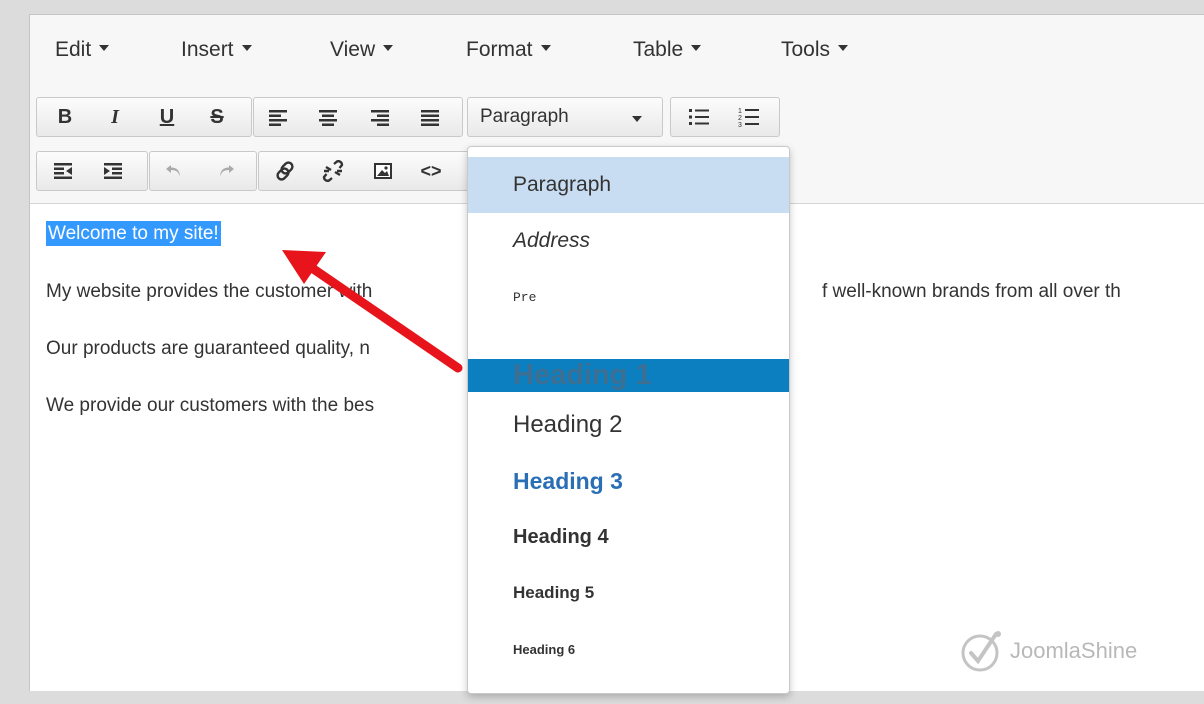 The width and height of the screenshot is (1204, 704). I want to click on text-style-group: B I U S, so click(144, 117).